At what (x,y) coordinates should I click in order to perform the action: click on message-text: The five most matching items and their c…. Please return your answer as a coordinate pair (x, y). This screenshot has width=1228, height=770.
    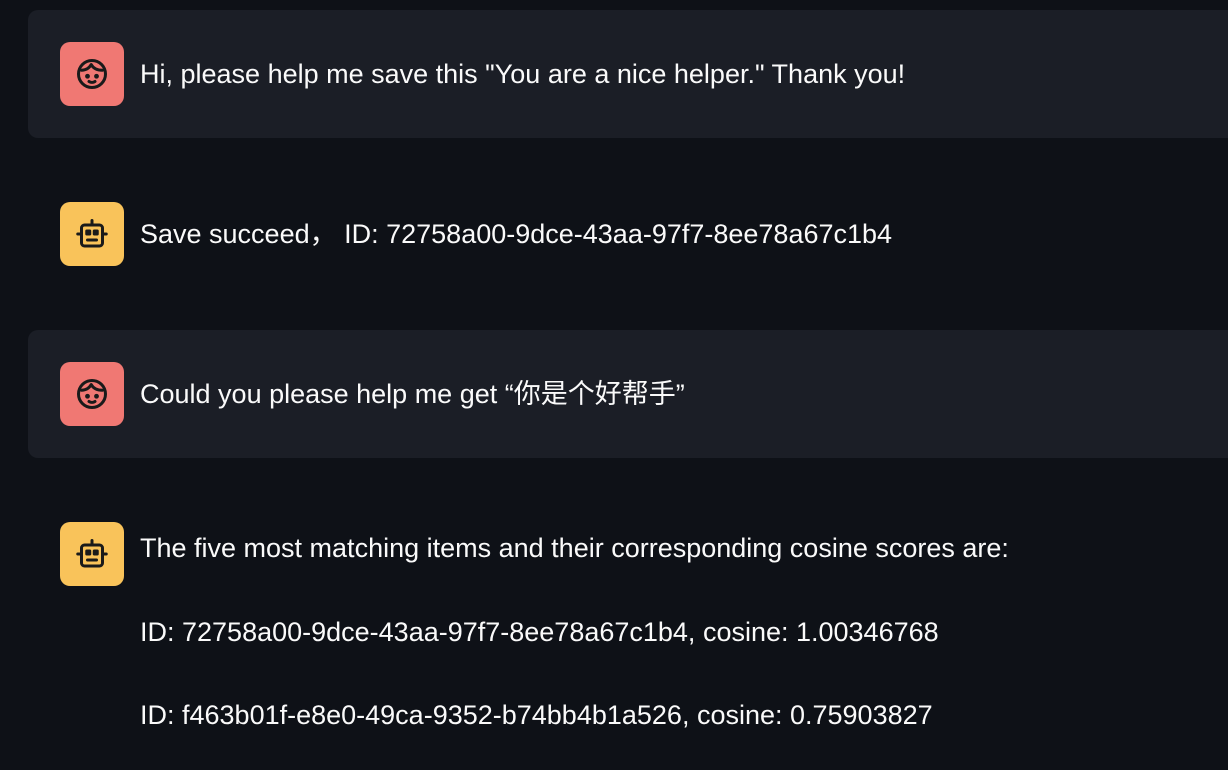
    Looking at the image, I should click on (574, 548).